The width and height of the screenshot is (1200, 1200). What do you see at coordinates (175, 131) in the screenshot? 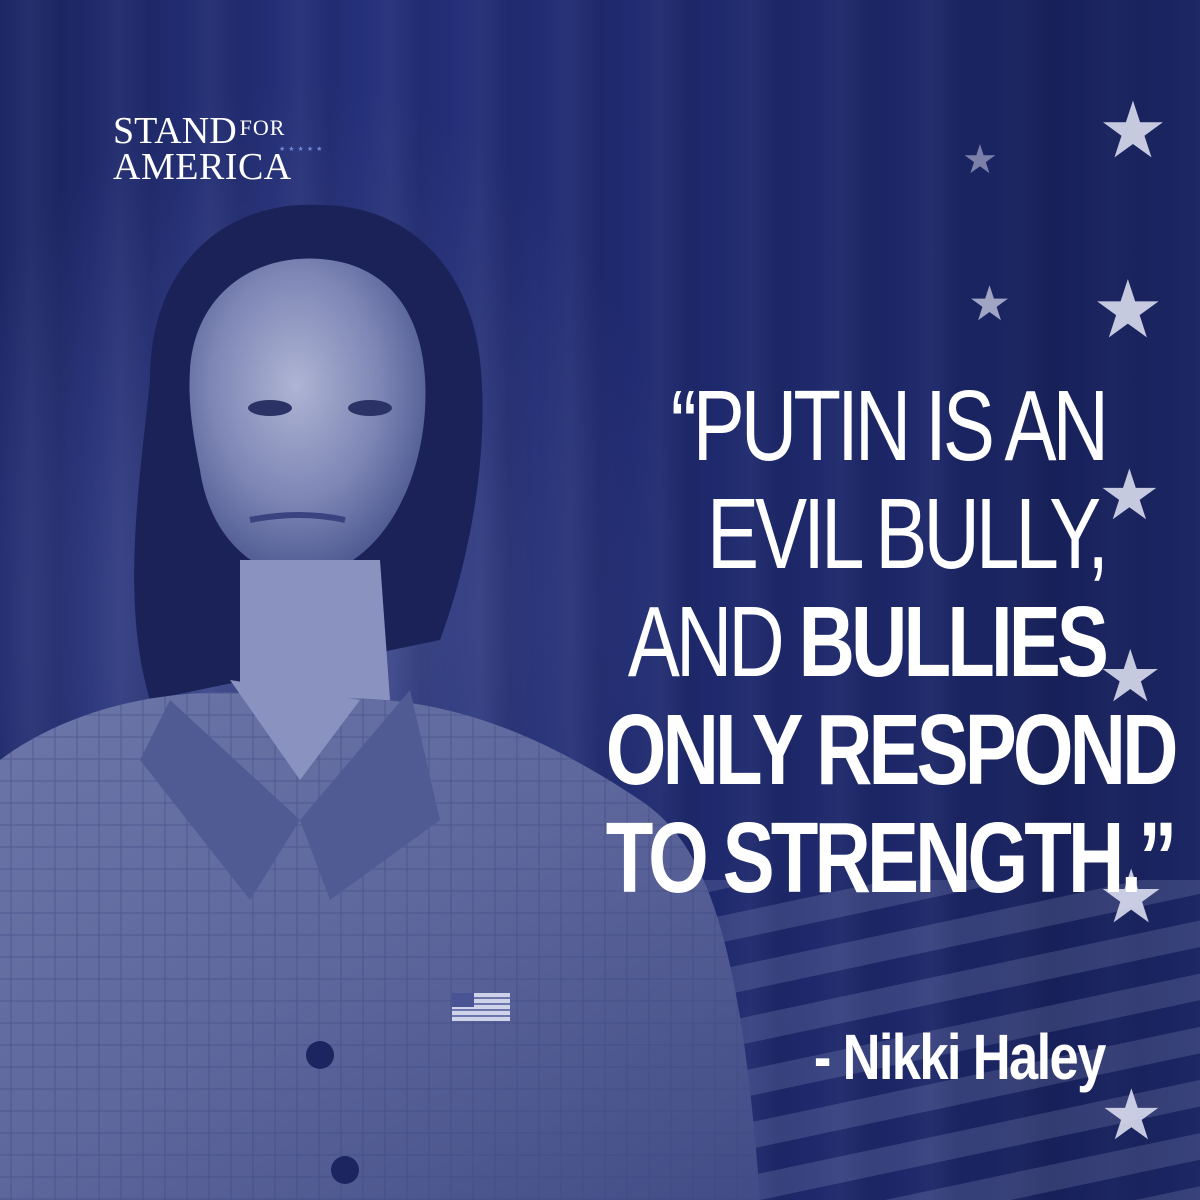
I see `logo-stand-text: STAND` at bounding box center [175, 131].